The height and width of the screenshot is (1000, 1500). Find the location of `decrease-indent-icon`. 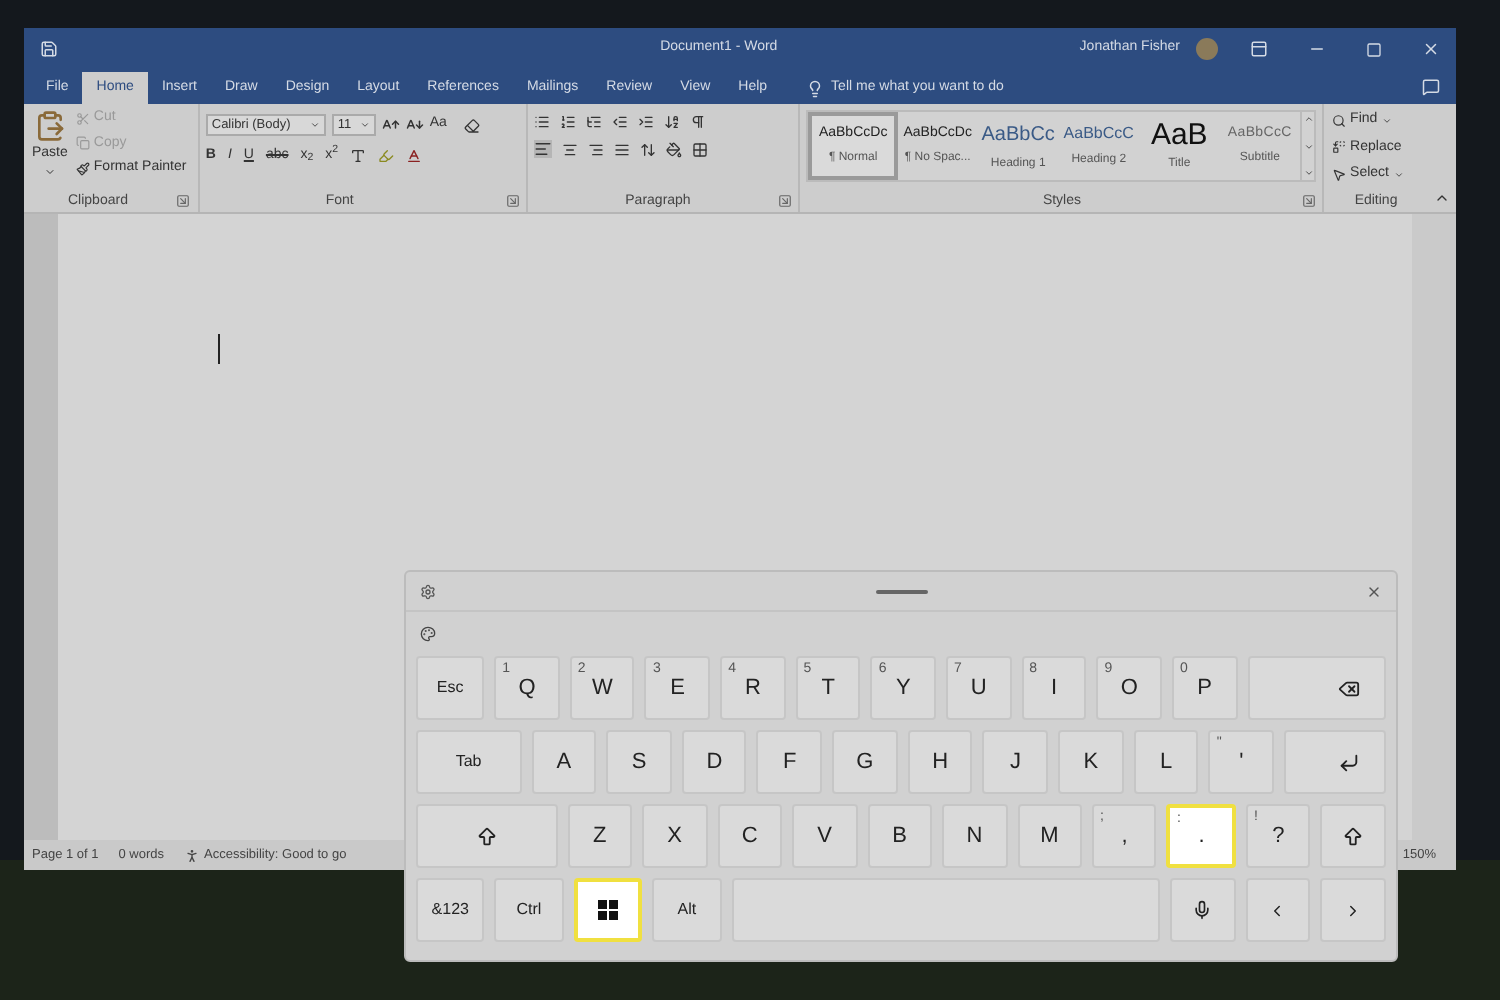

decrease-indent-icon is located at coordinates (619, 122).